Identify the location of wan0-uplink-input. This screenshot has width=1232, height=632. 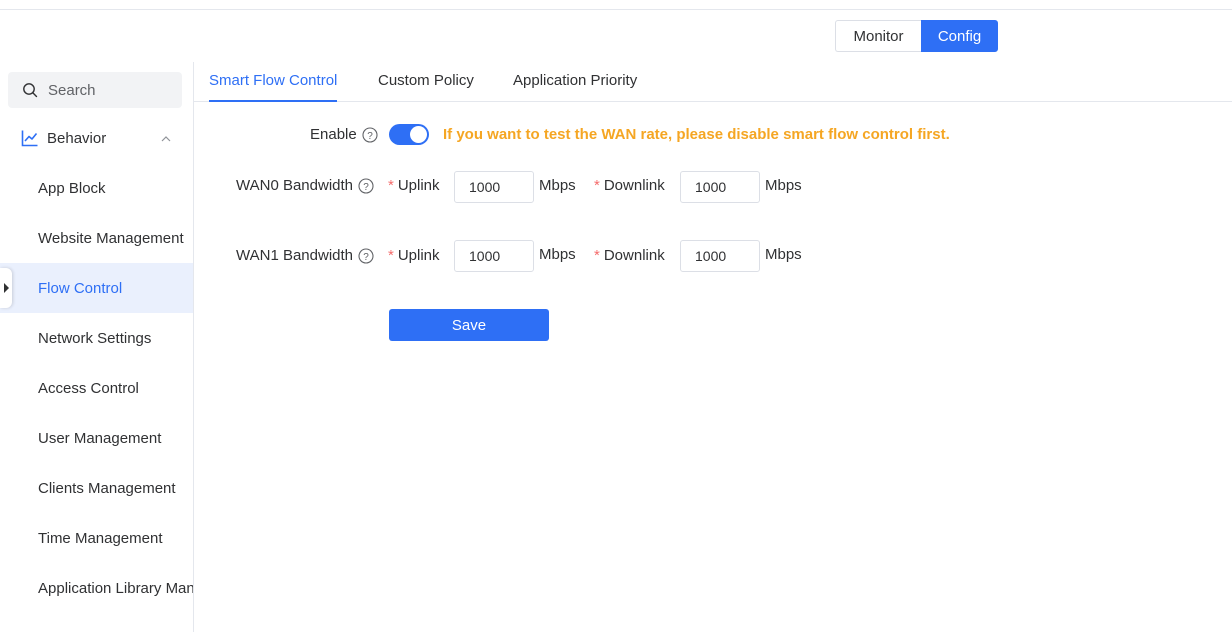
(494, 187).